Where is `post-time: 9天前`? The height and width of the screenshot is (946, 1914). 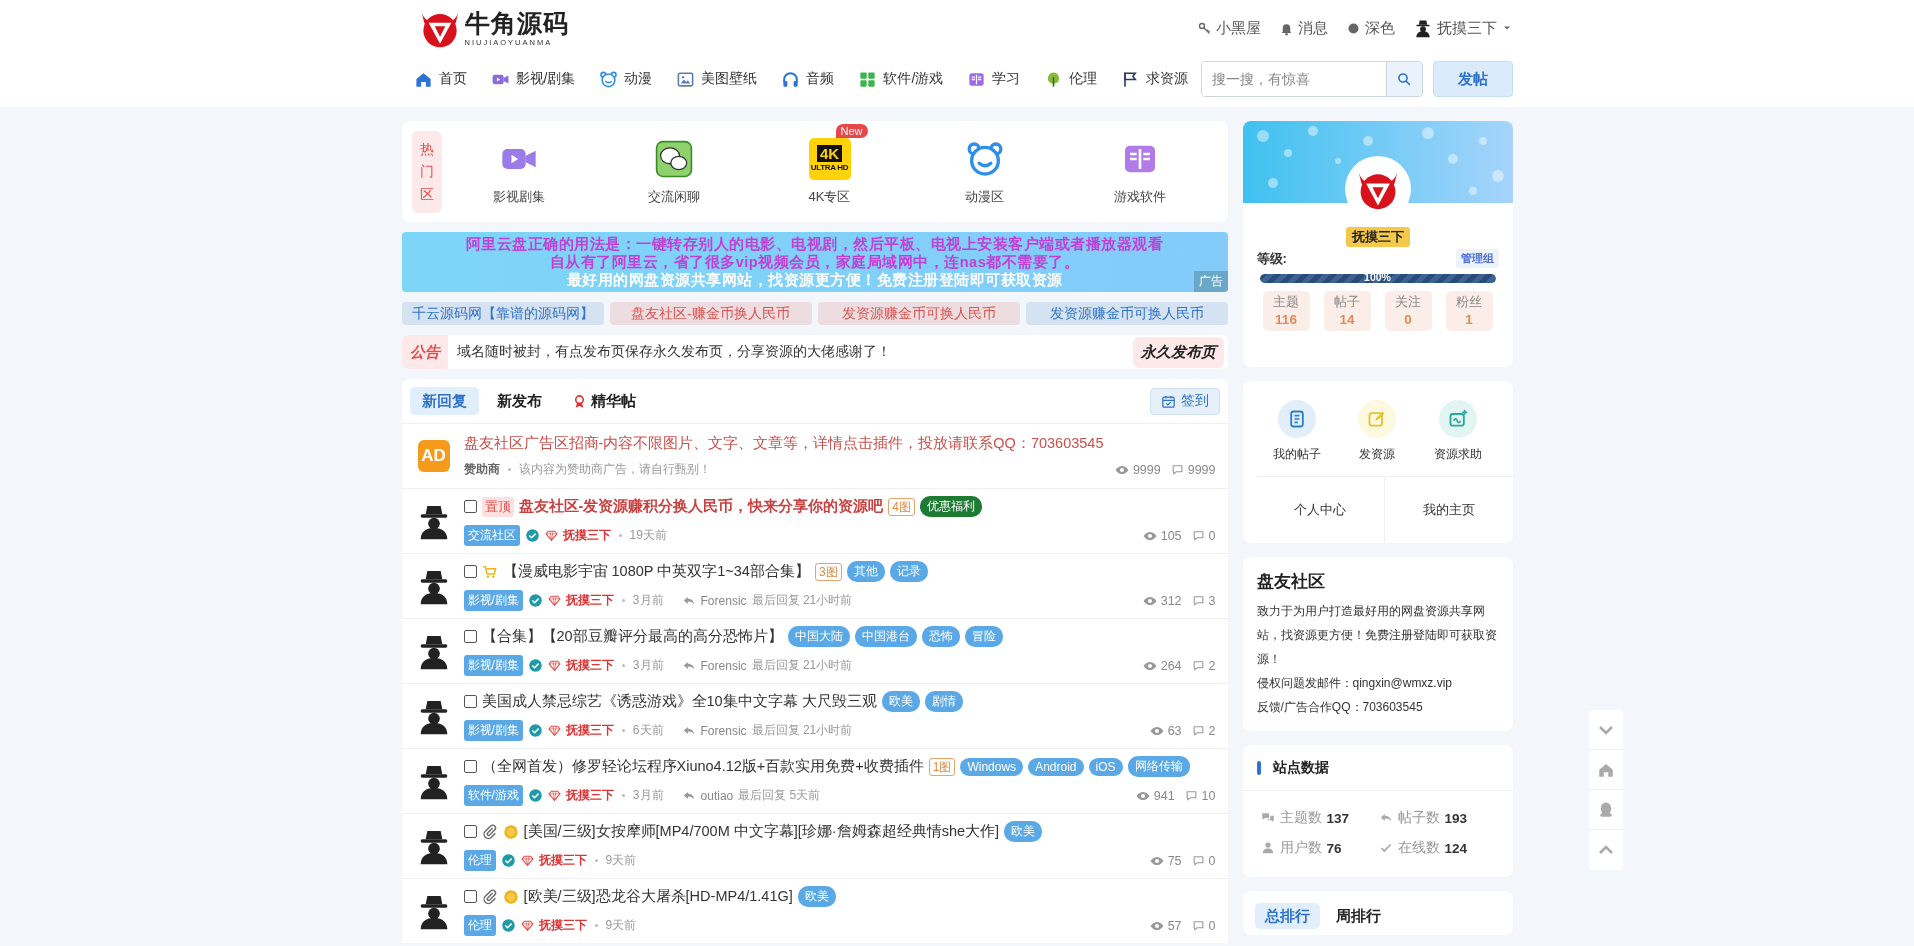 post-time: 9天前 is located at coordinates (621, 860).